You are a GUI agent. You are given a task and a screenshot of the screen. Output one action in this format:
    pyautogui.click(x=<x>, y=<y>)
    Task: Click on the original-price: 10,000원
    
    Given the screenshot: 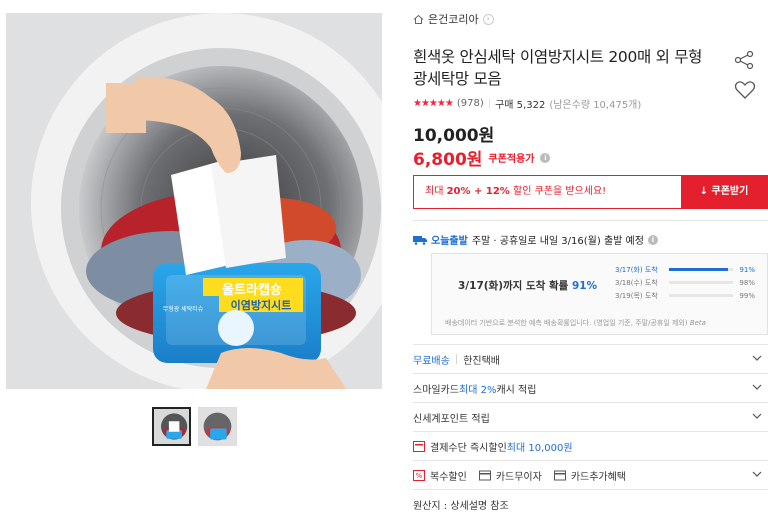 What is the action you would take?
    pyautogui.click(x=454, y=136)
    